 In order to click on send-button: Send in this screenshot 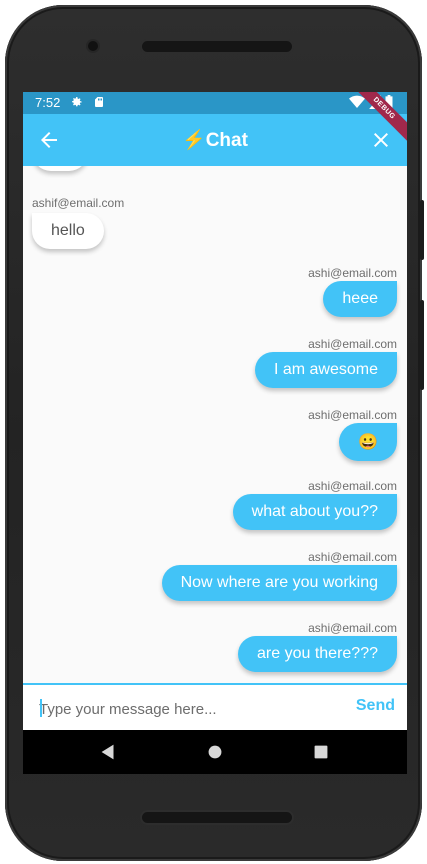, I will do `click(375, 706)`.